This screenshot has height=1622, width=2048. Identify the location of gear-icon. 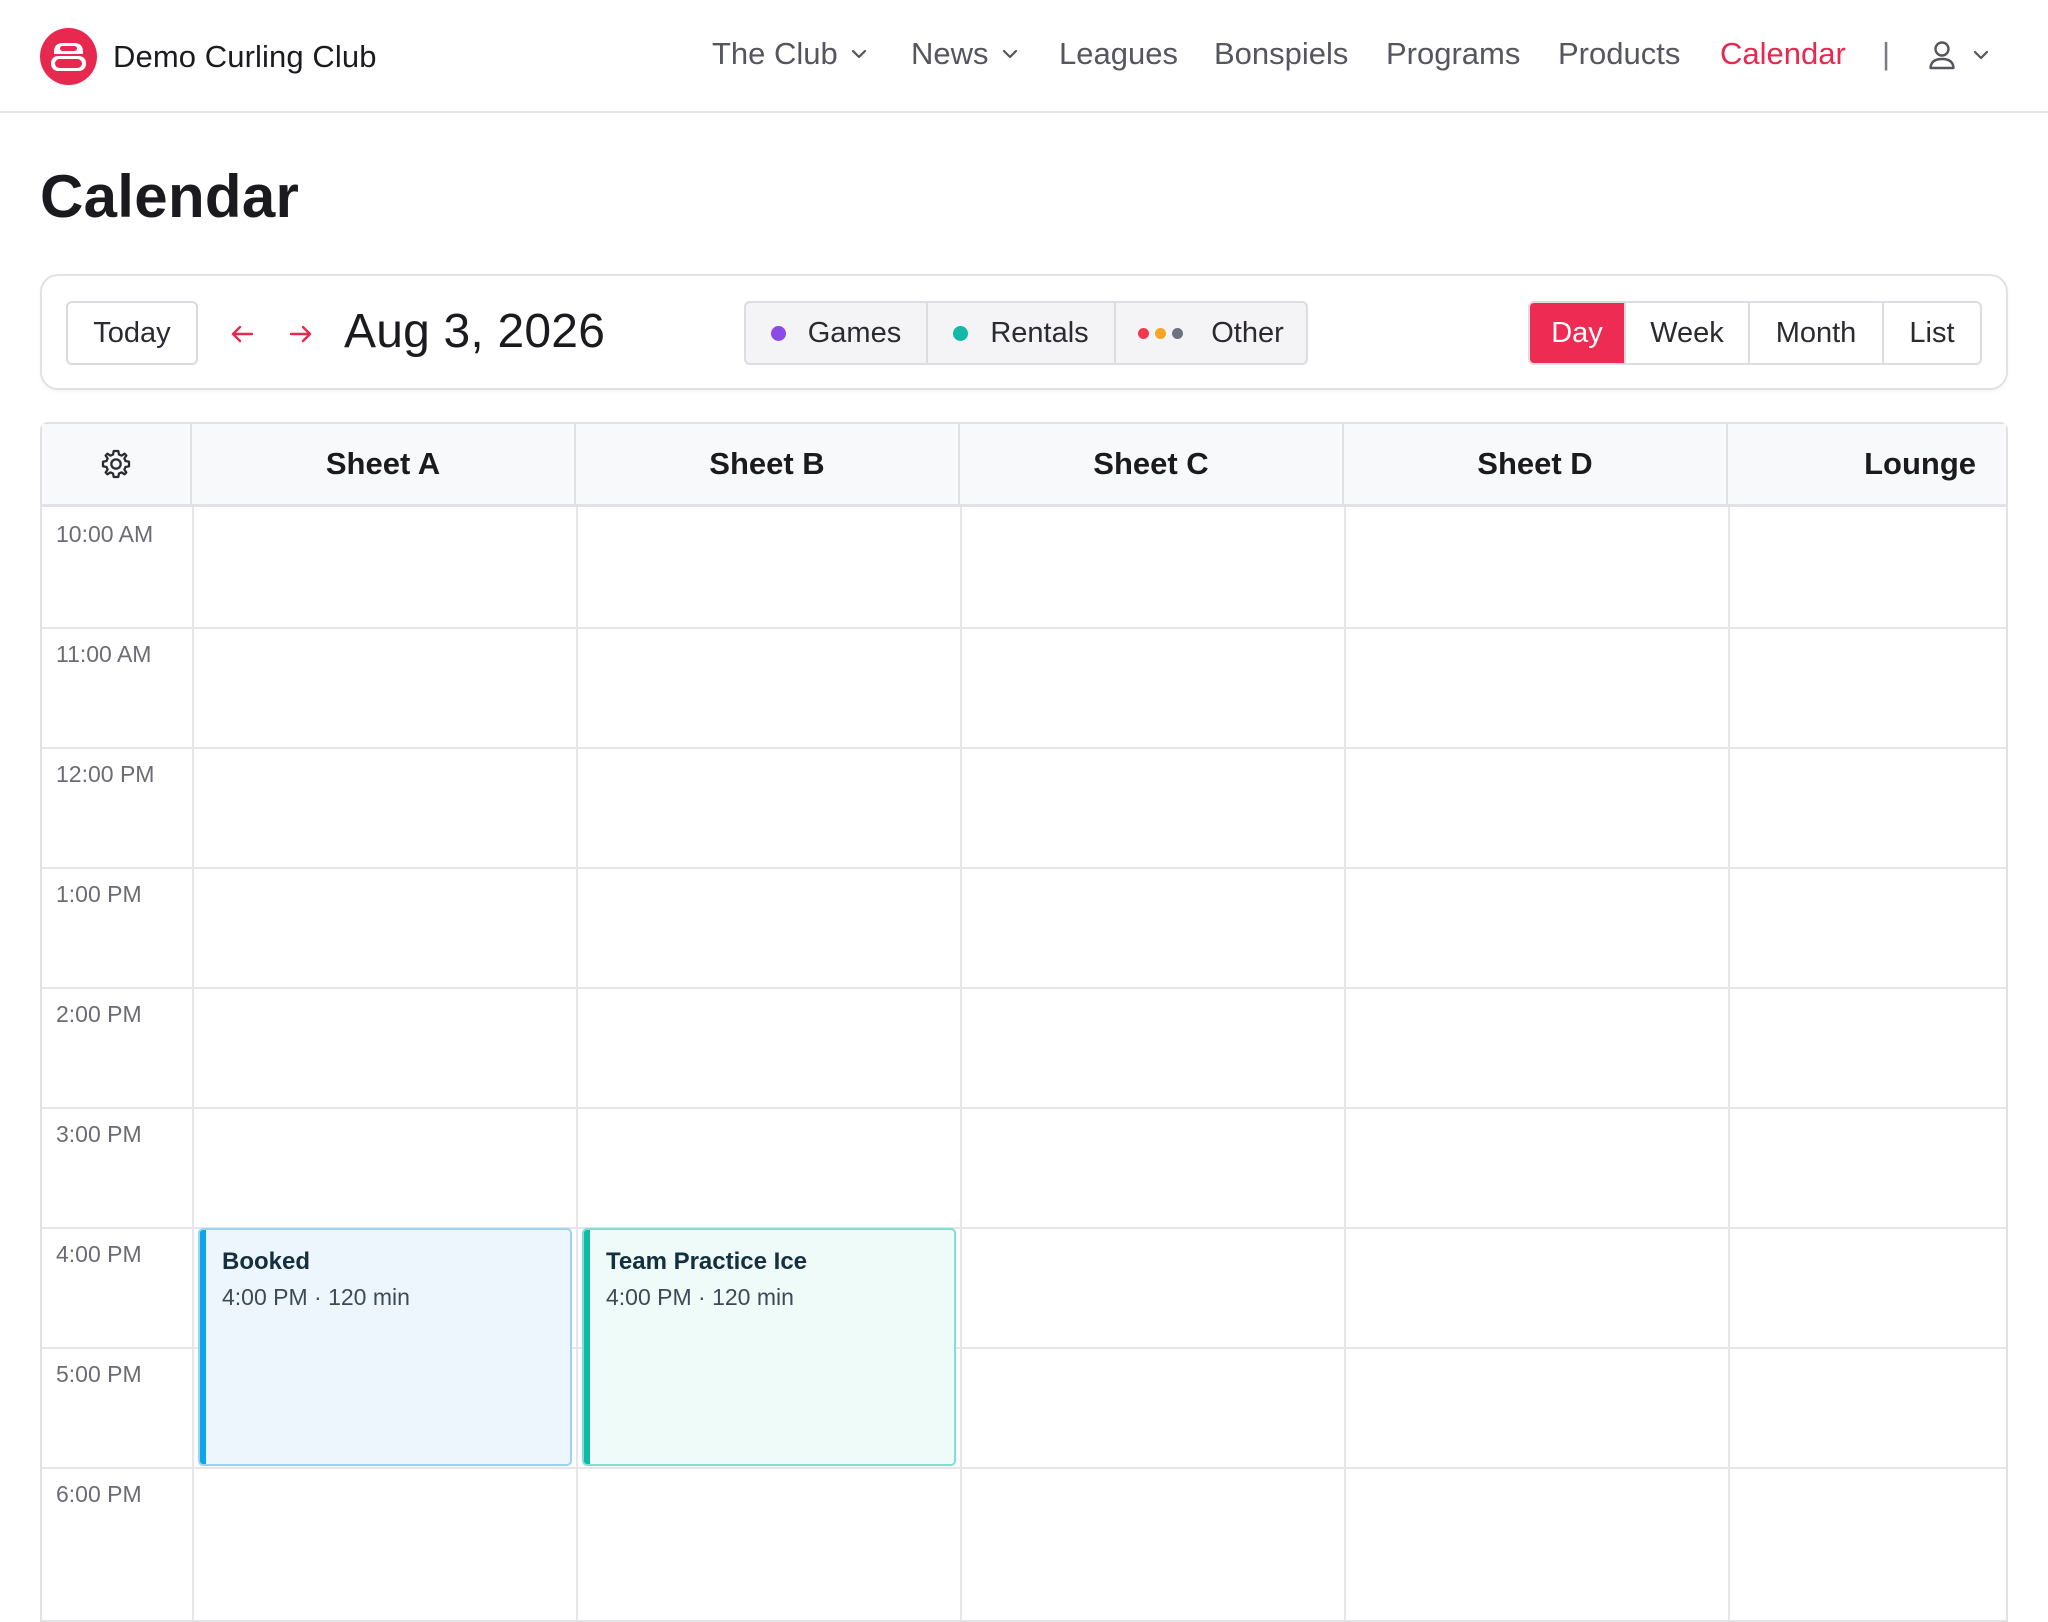
(116, 464).